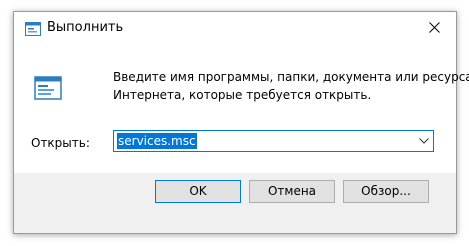 This screenshot has width=469, height=246. I want to click on cancel-button: Отмена, so click(292, 191).